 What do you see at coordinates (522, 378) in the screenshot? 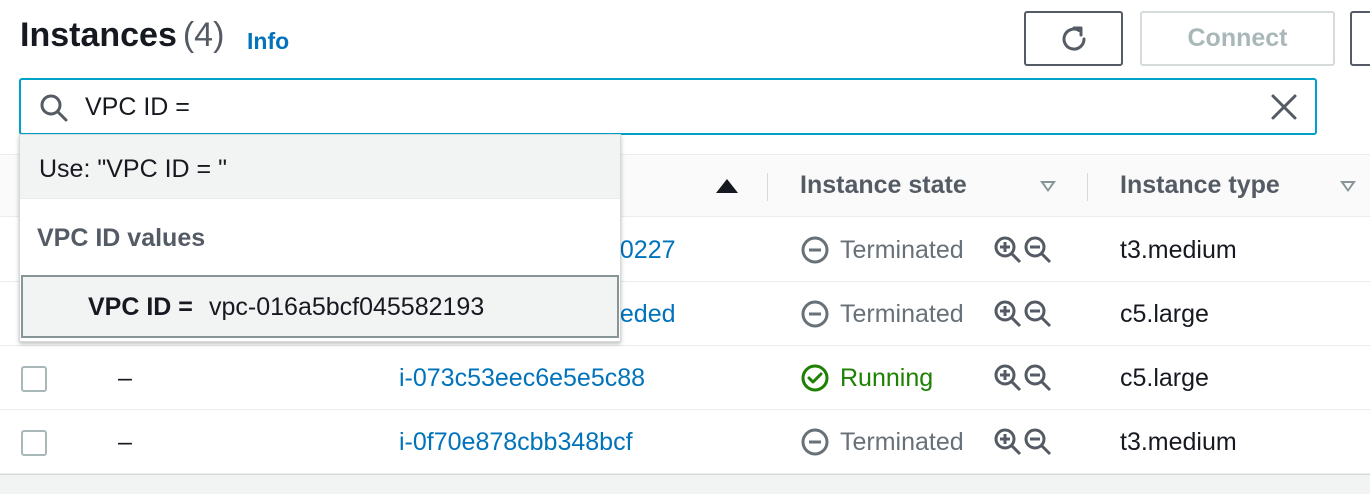
I see `instance-id-link: i-073c53eec6e5e5c88` at bounding box center [522, 378].